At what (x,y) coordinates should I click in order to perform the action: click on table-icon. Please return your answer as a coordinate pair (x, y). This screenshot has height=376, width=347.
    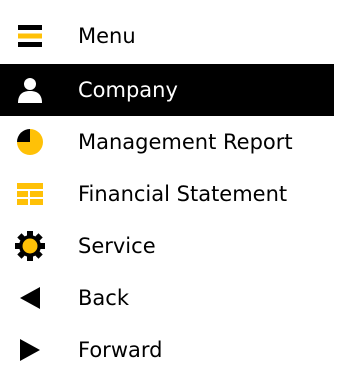
    Looking at the image, I should click on (30, 194).